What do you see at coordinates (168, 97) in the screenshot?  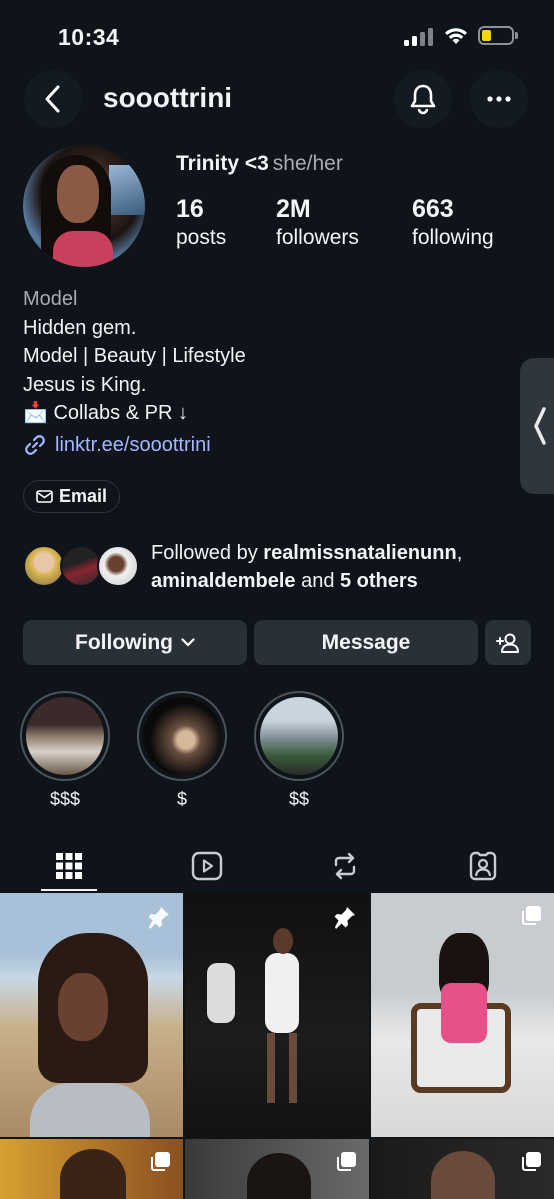 I see `profile-username: sooottrini` at bounding box center [168, 97].